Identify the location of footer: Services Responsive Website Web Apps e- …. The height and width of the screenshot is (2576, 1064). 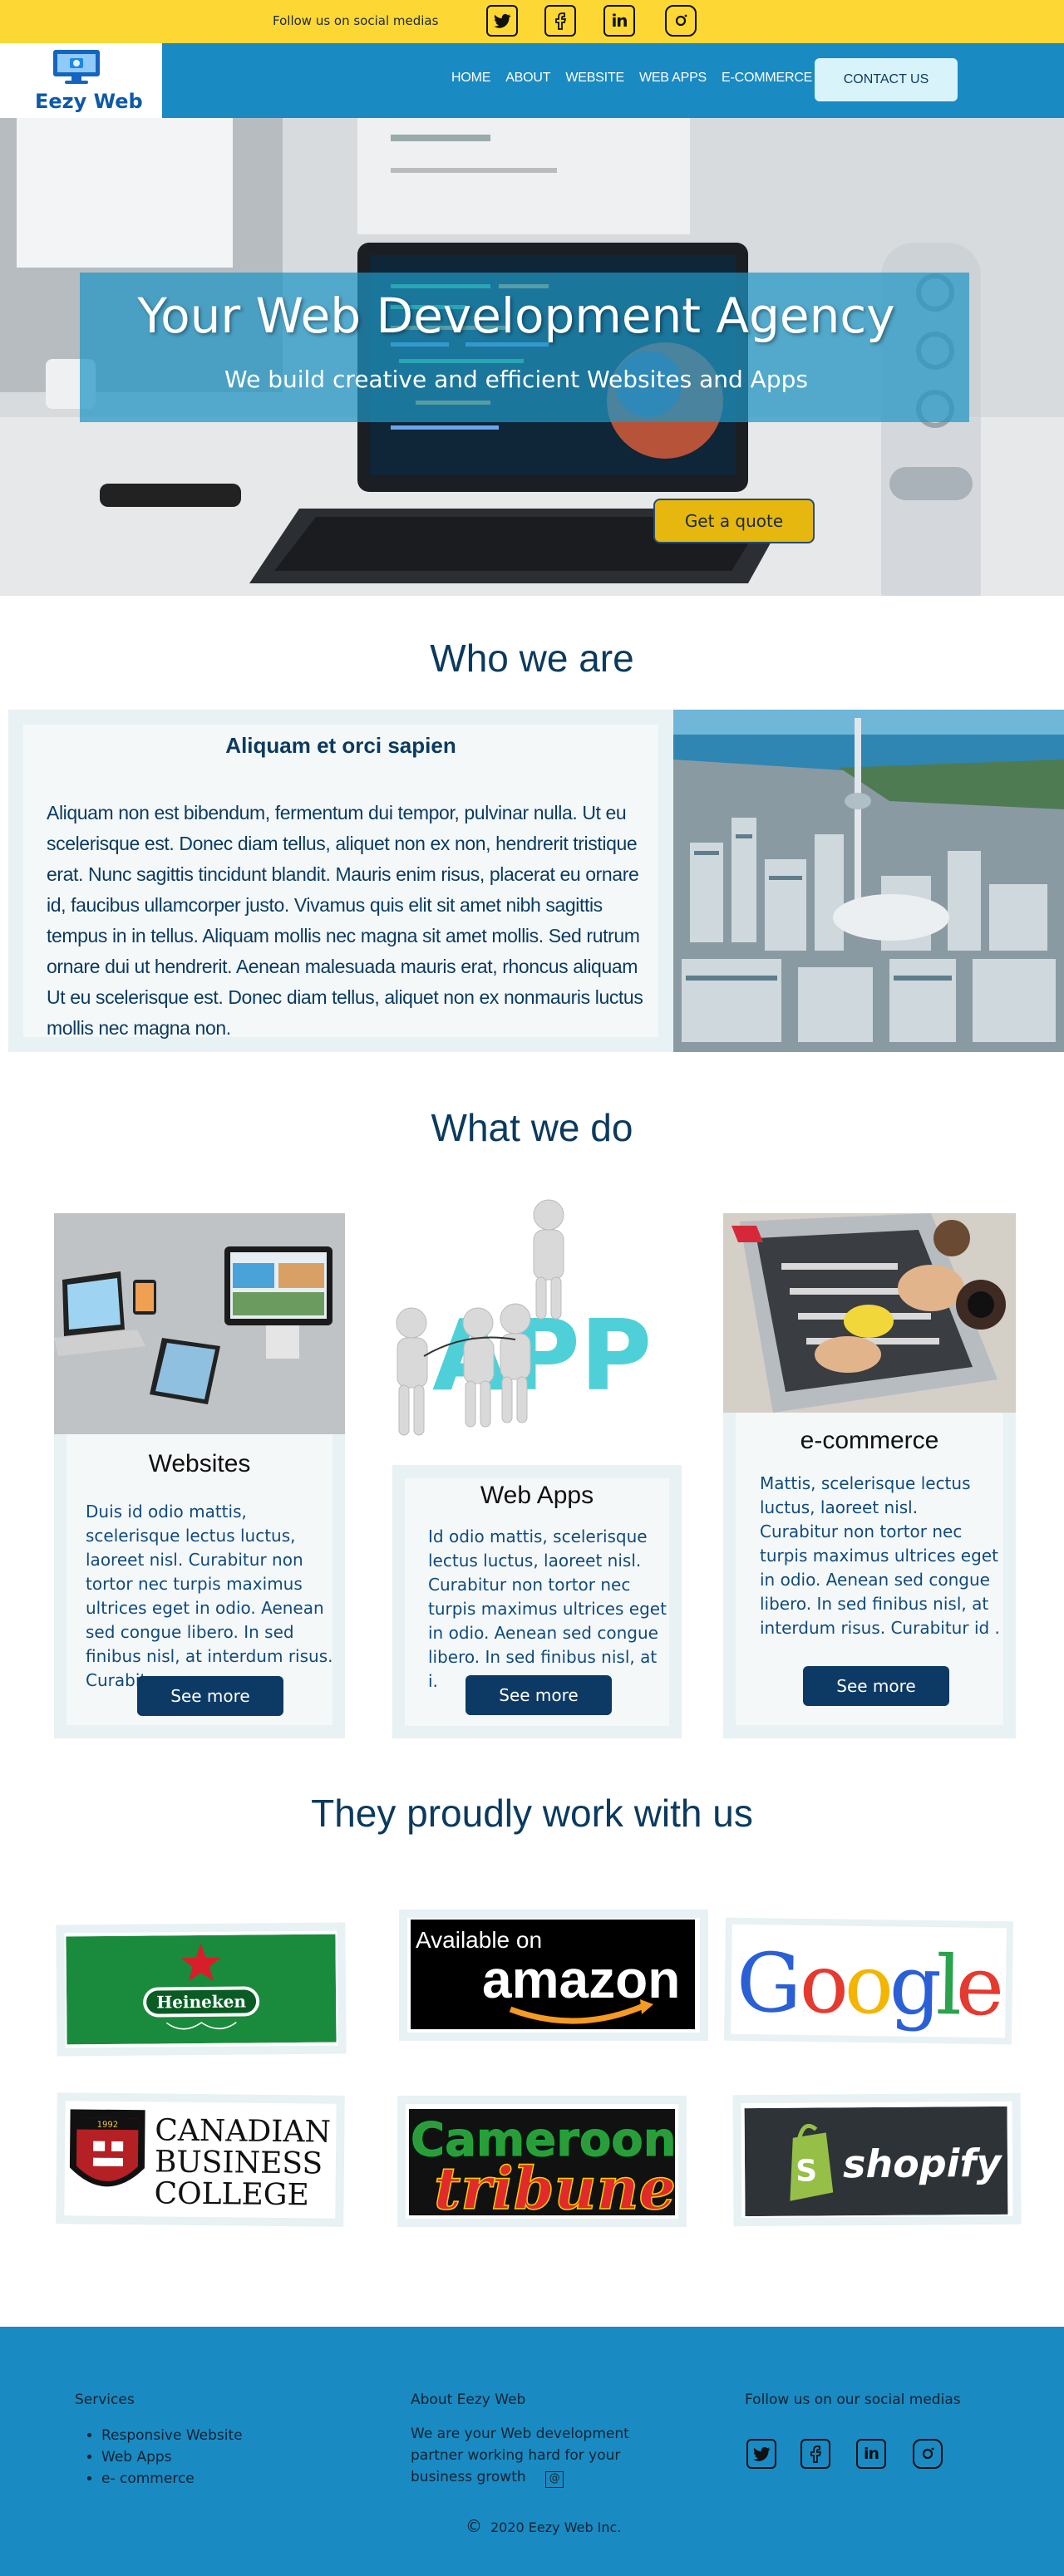
(532, 2451).